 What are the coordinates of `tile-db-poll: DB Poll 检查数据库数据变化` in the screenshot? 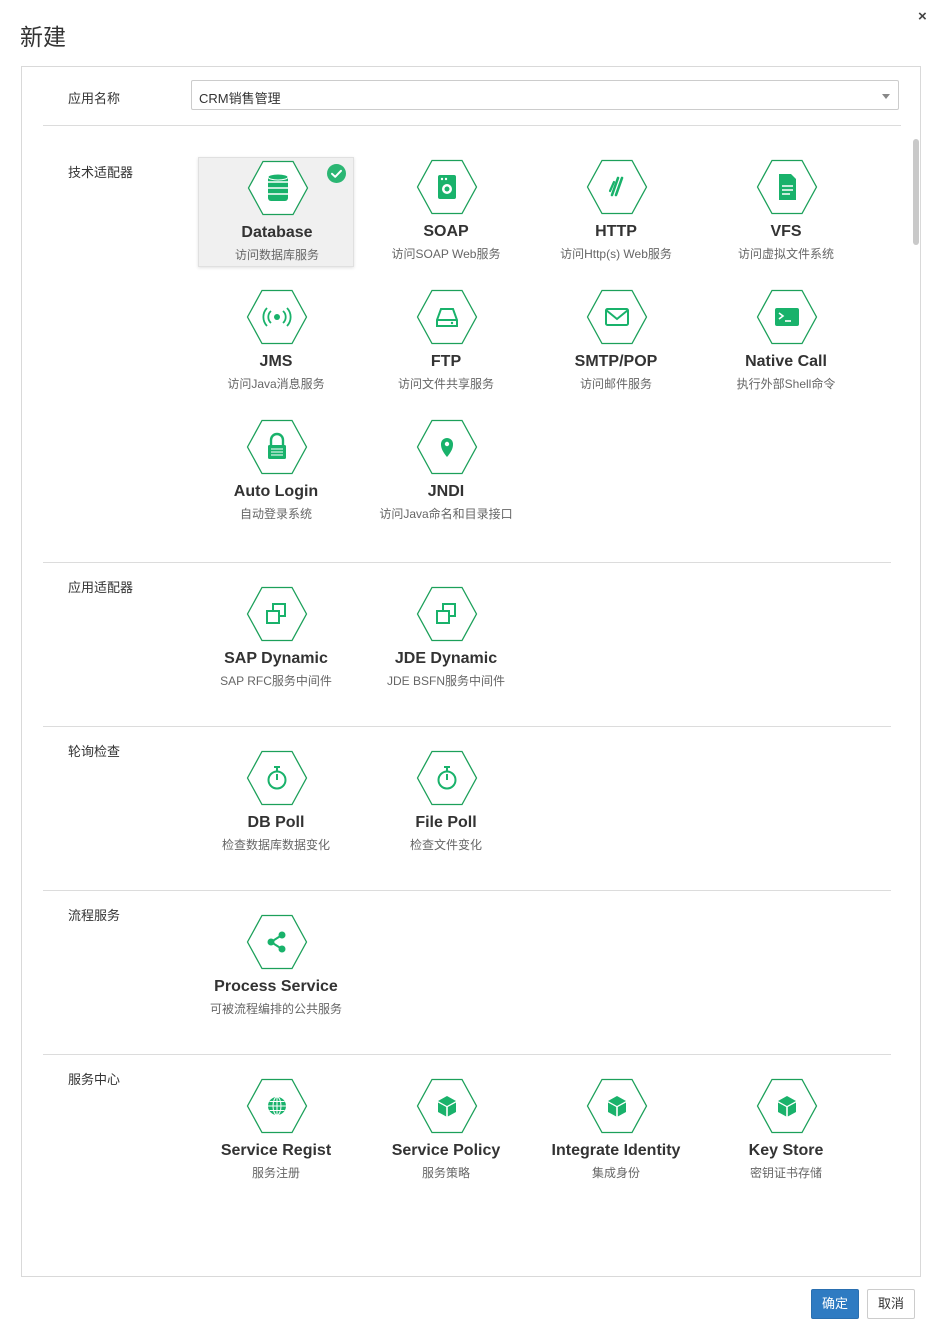 It's located at (276, 803).